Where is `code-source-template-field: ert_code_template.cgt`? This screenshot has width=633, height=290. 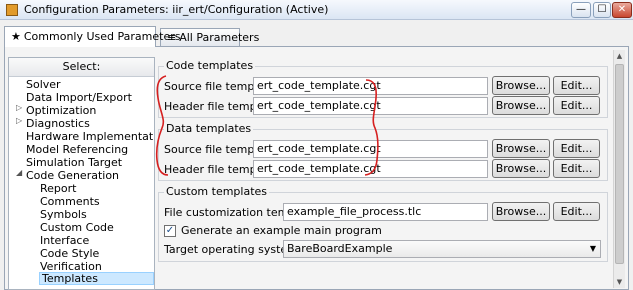
code-source-template-field: ert_code_template.cgt is located at coordinates (370, 86).